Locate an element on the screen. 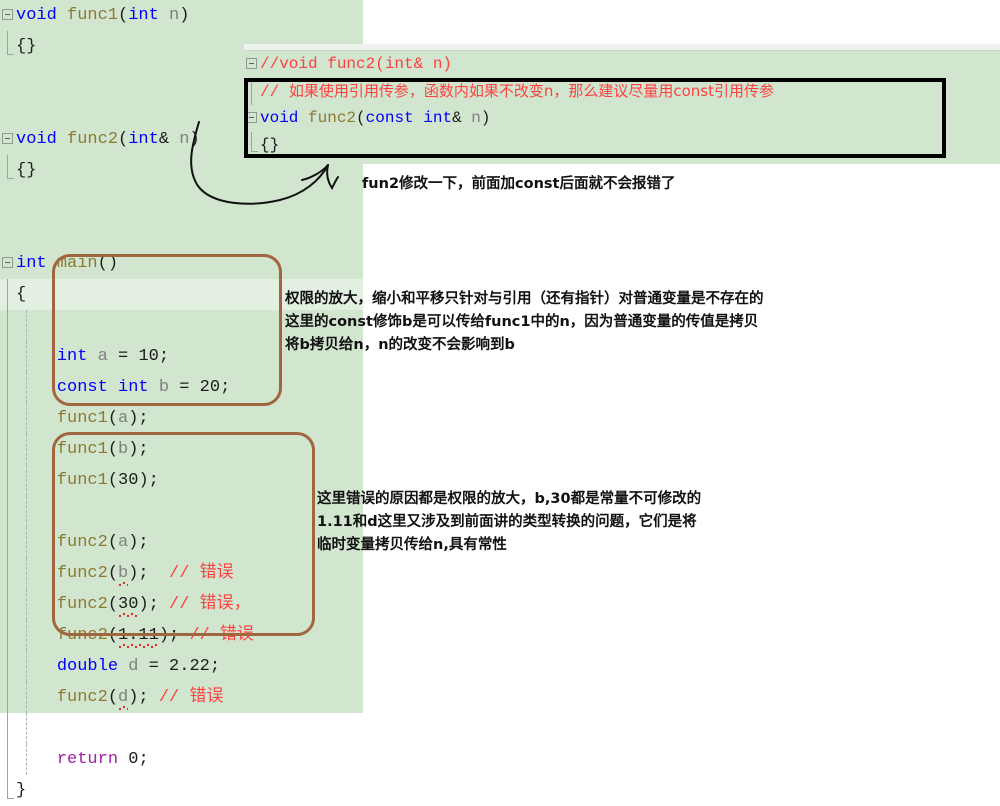 Image resolution: width=1000 pixels, height=806 pixels. code-token: //void func2(int& n) is located at coordinates (356, 64).